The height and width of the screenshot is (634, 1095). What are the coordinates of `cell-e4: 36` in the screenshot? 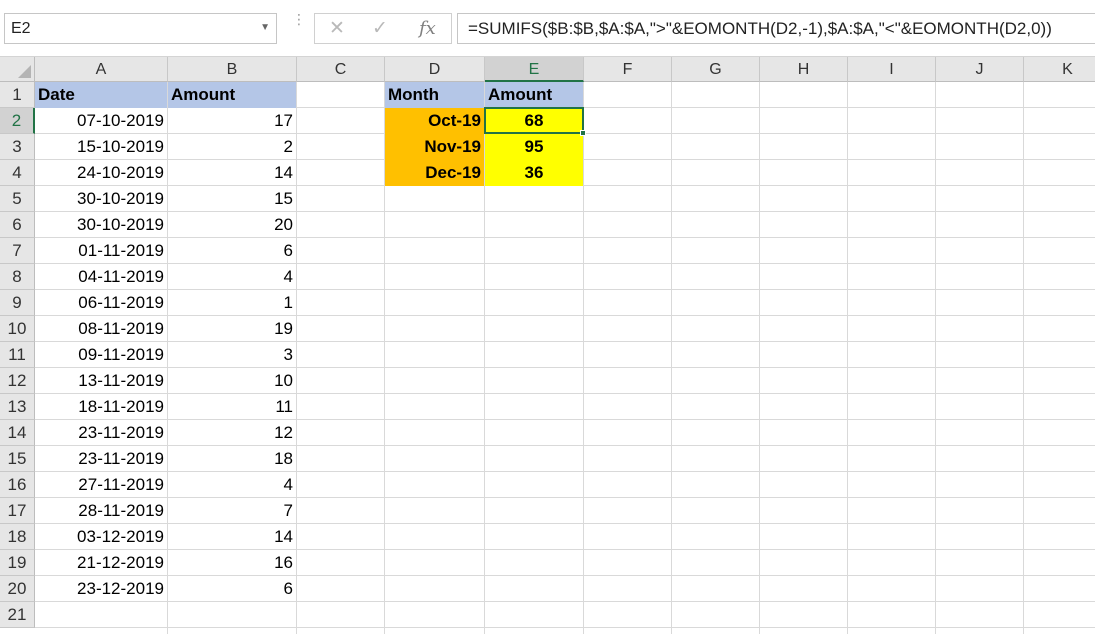 It's located at (534, 173).